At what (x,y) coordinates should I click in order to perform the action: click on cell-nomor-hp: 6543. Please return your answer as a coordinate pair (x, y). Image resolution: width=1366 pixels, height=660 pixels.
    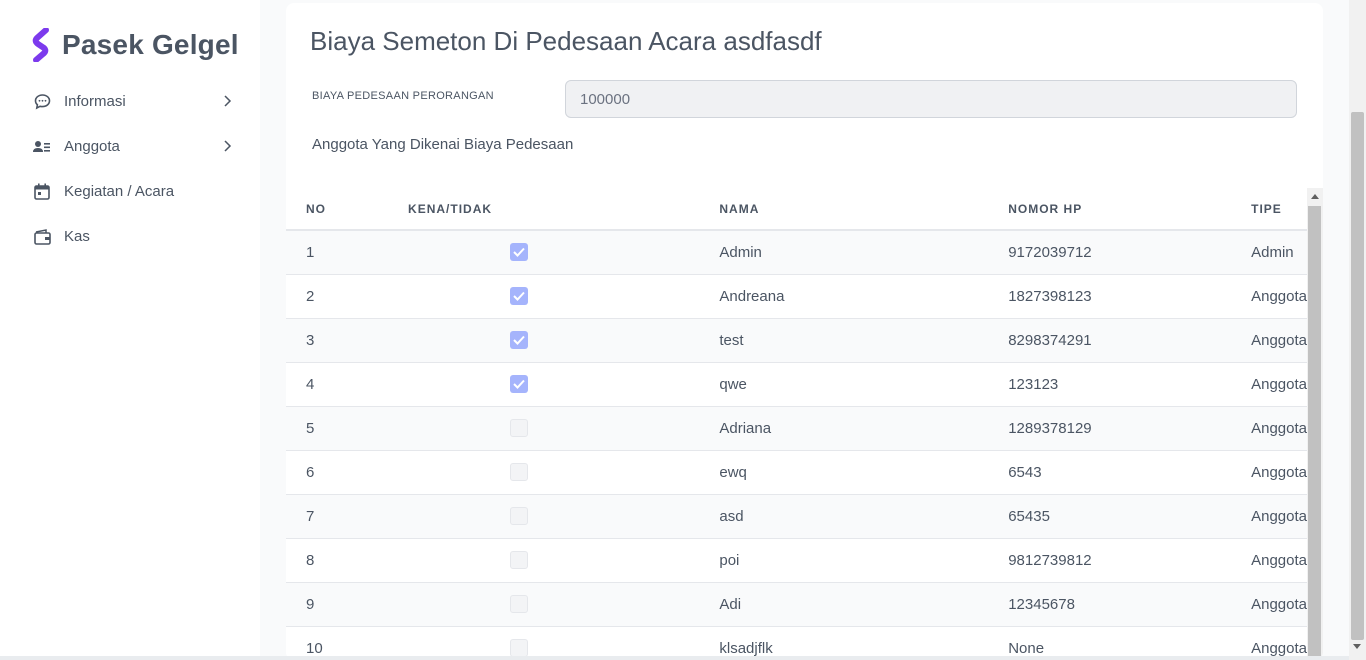
    Looking at the image, I should click on (1110, 472).